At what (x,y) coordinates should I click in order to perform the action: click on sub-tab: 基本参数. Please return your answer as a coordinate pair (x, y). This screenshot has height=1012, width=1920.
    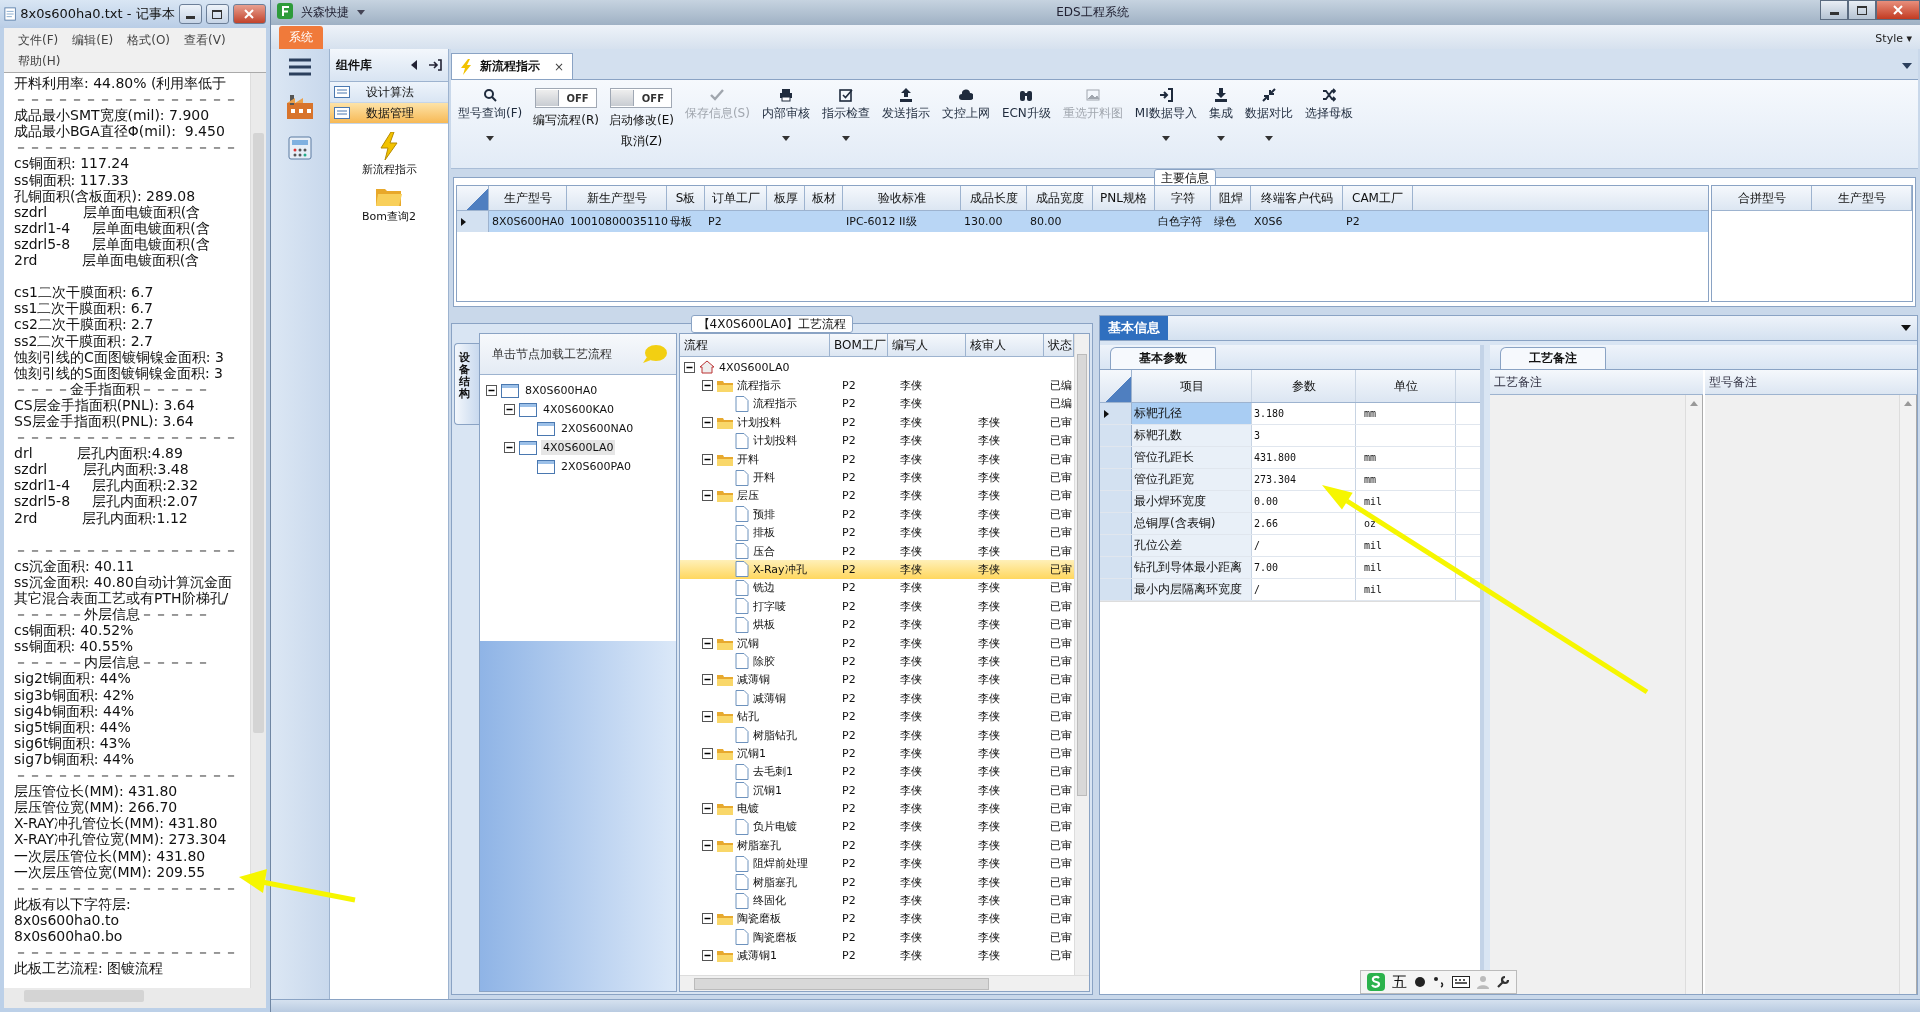
    Looking at the image, I should click on (1163, 358).